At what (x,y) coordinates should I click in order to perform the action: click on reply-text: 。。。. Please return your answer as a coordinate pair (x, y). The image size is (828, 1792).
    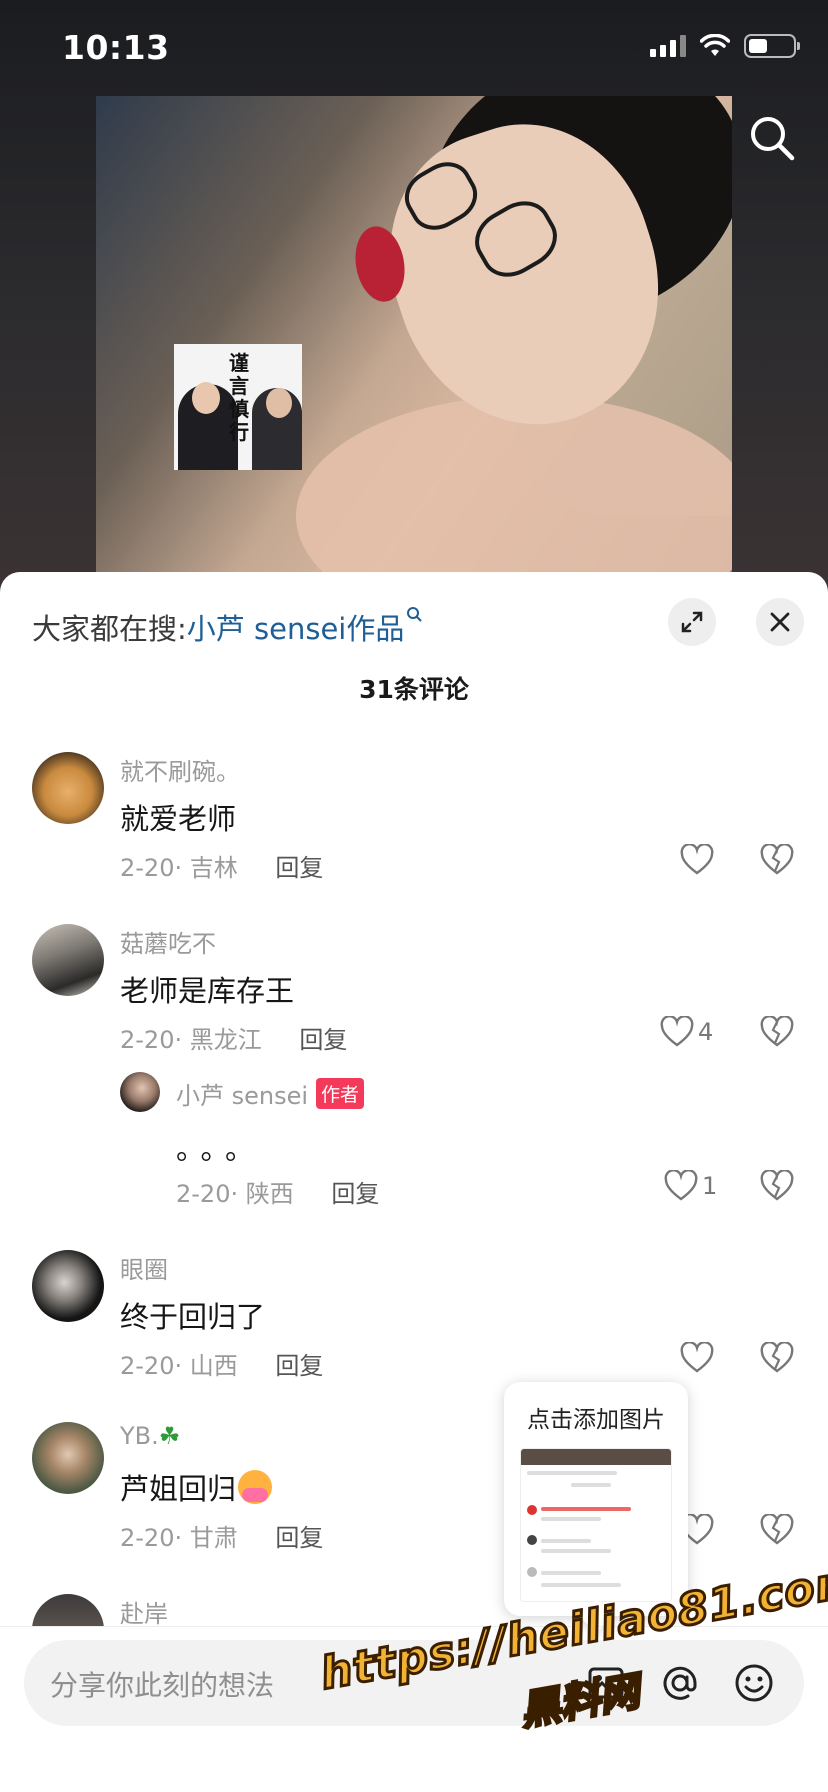
    Looking at the image, I should click on (220, 1147).